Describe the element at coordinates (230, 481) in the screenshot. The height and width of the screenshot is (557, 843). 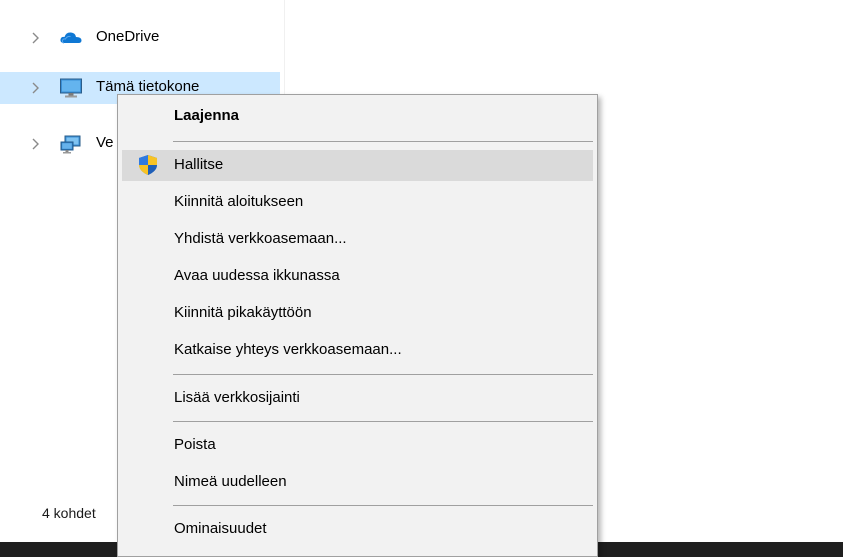
I see `menu-item-label: Nimeä uudelleen` at that location.